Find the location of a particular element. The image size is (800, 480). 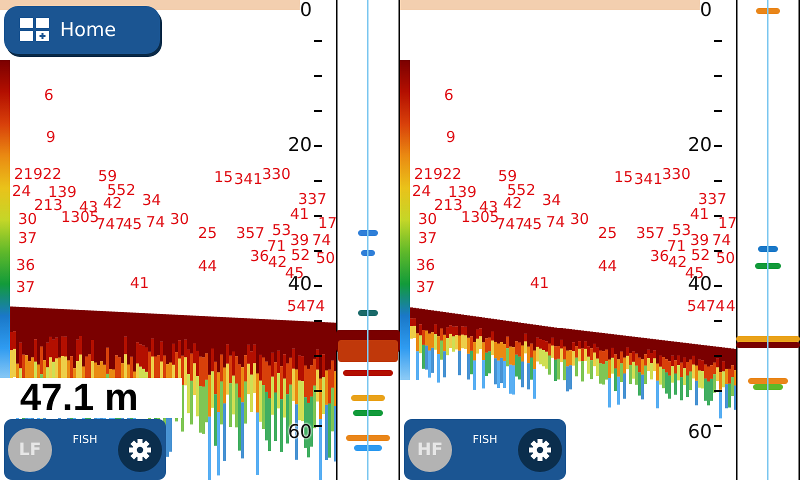

depth-readout: 47.1 m is located at coordinates (91, 398).